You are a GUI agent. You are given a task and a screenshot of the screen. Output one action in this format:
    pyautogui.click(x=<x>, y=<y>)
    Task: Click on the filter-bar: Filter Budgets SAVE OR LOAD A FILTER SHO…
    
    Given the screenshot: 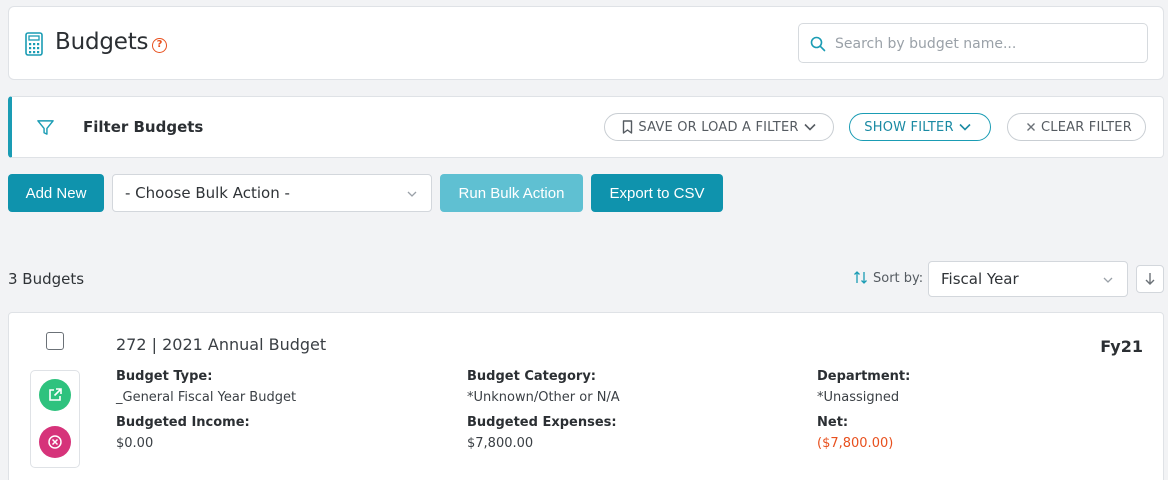 What is the action you would take?
    pyautogui.click(x=586, y=127)
    